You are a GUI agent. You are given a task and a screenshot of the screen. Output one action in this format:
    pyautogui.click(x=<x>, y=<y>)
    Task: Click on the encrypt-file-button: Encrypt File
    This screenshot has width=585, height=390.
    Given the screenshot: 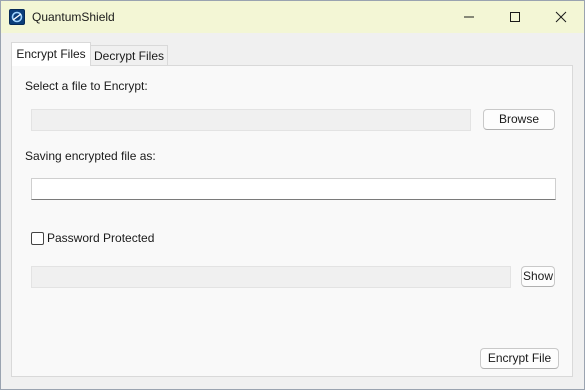 What is the action you would take?
    pyautogui.click(x=519, y=358)
    